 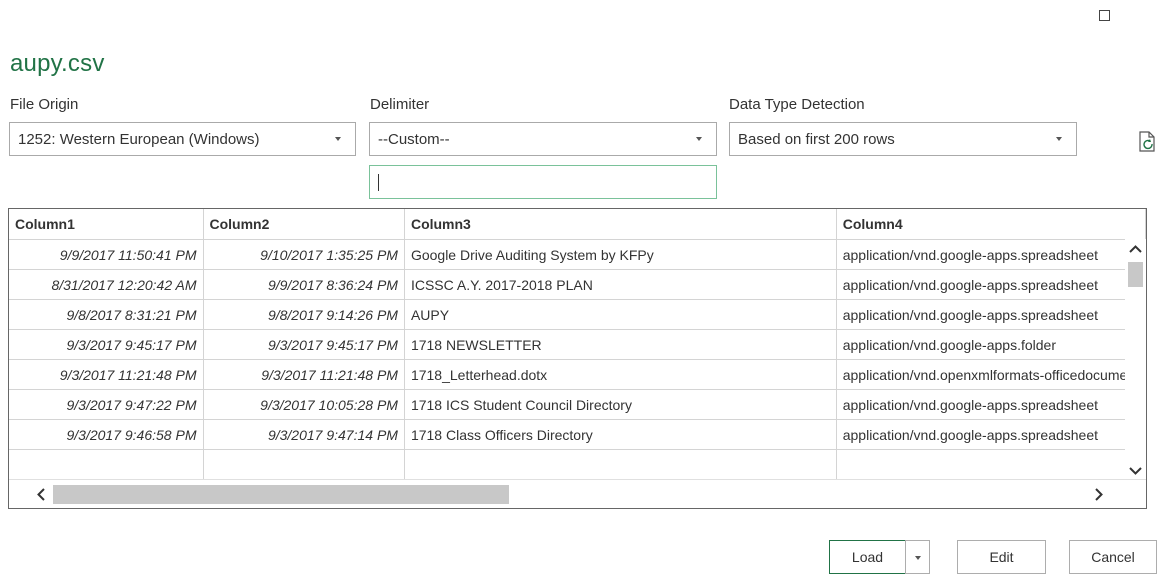 I want to click on table-cell: 1718_Letterhead.dotx, so click(x=620, y=374).